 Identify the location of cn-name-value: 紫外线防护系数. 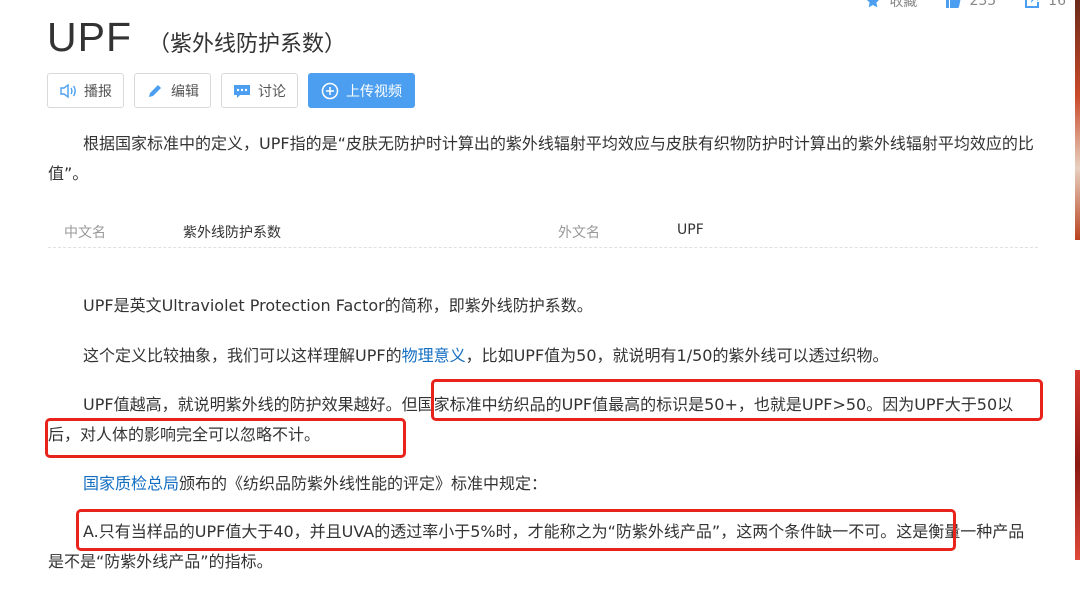
(232, 233).